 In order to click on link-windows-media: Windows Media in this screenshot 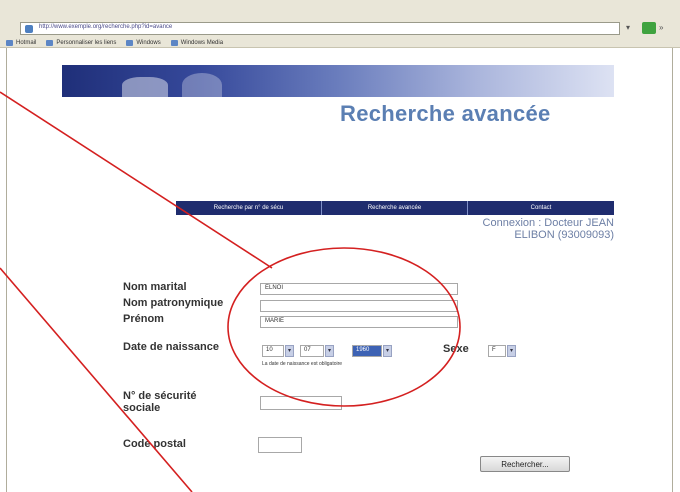, I will do `click(197, 43)`.